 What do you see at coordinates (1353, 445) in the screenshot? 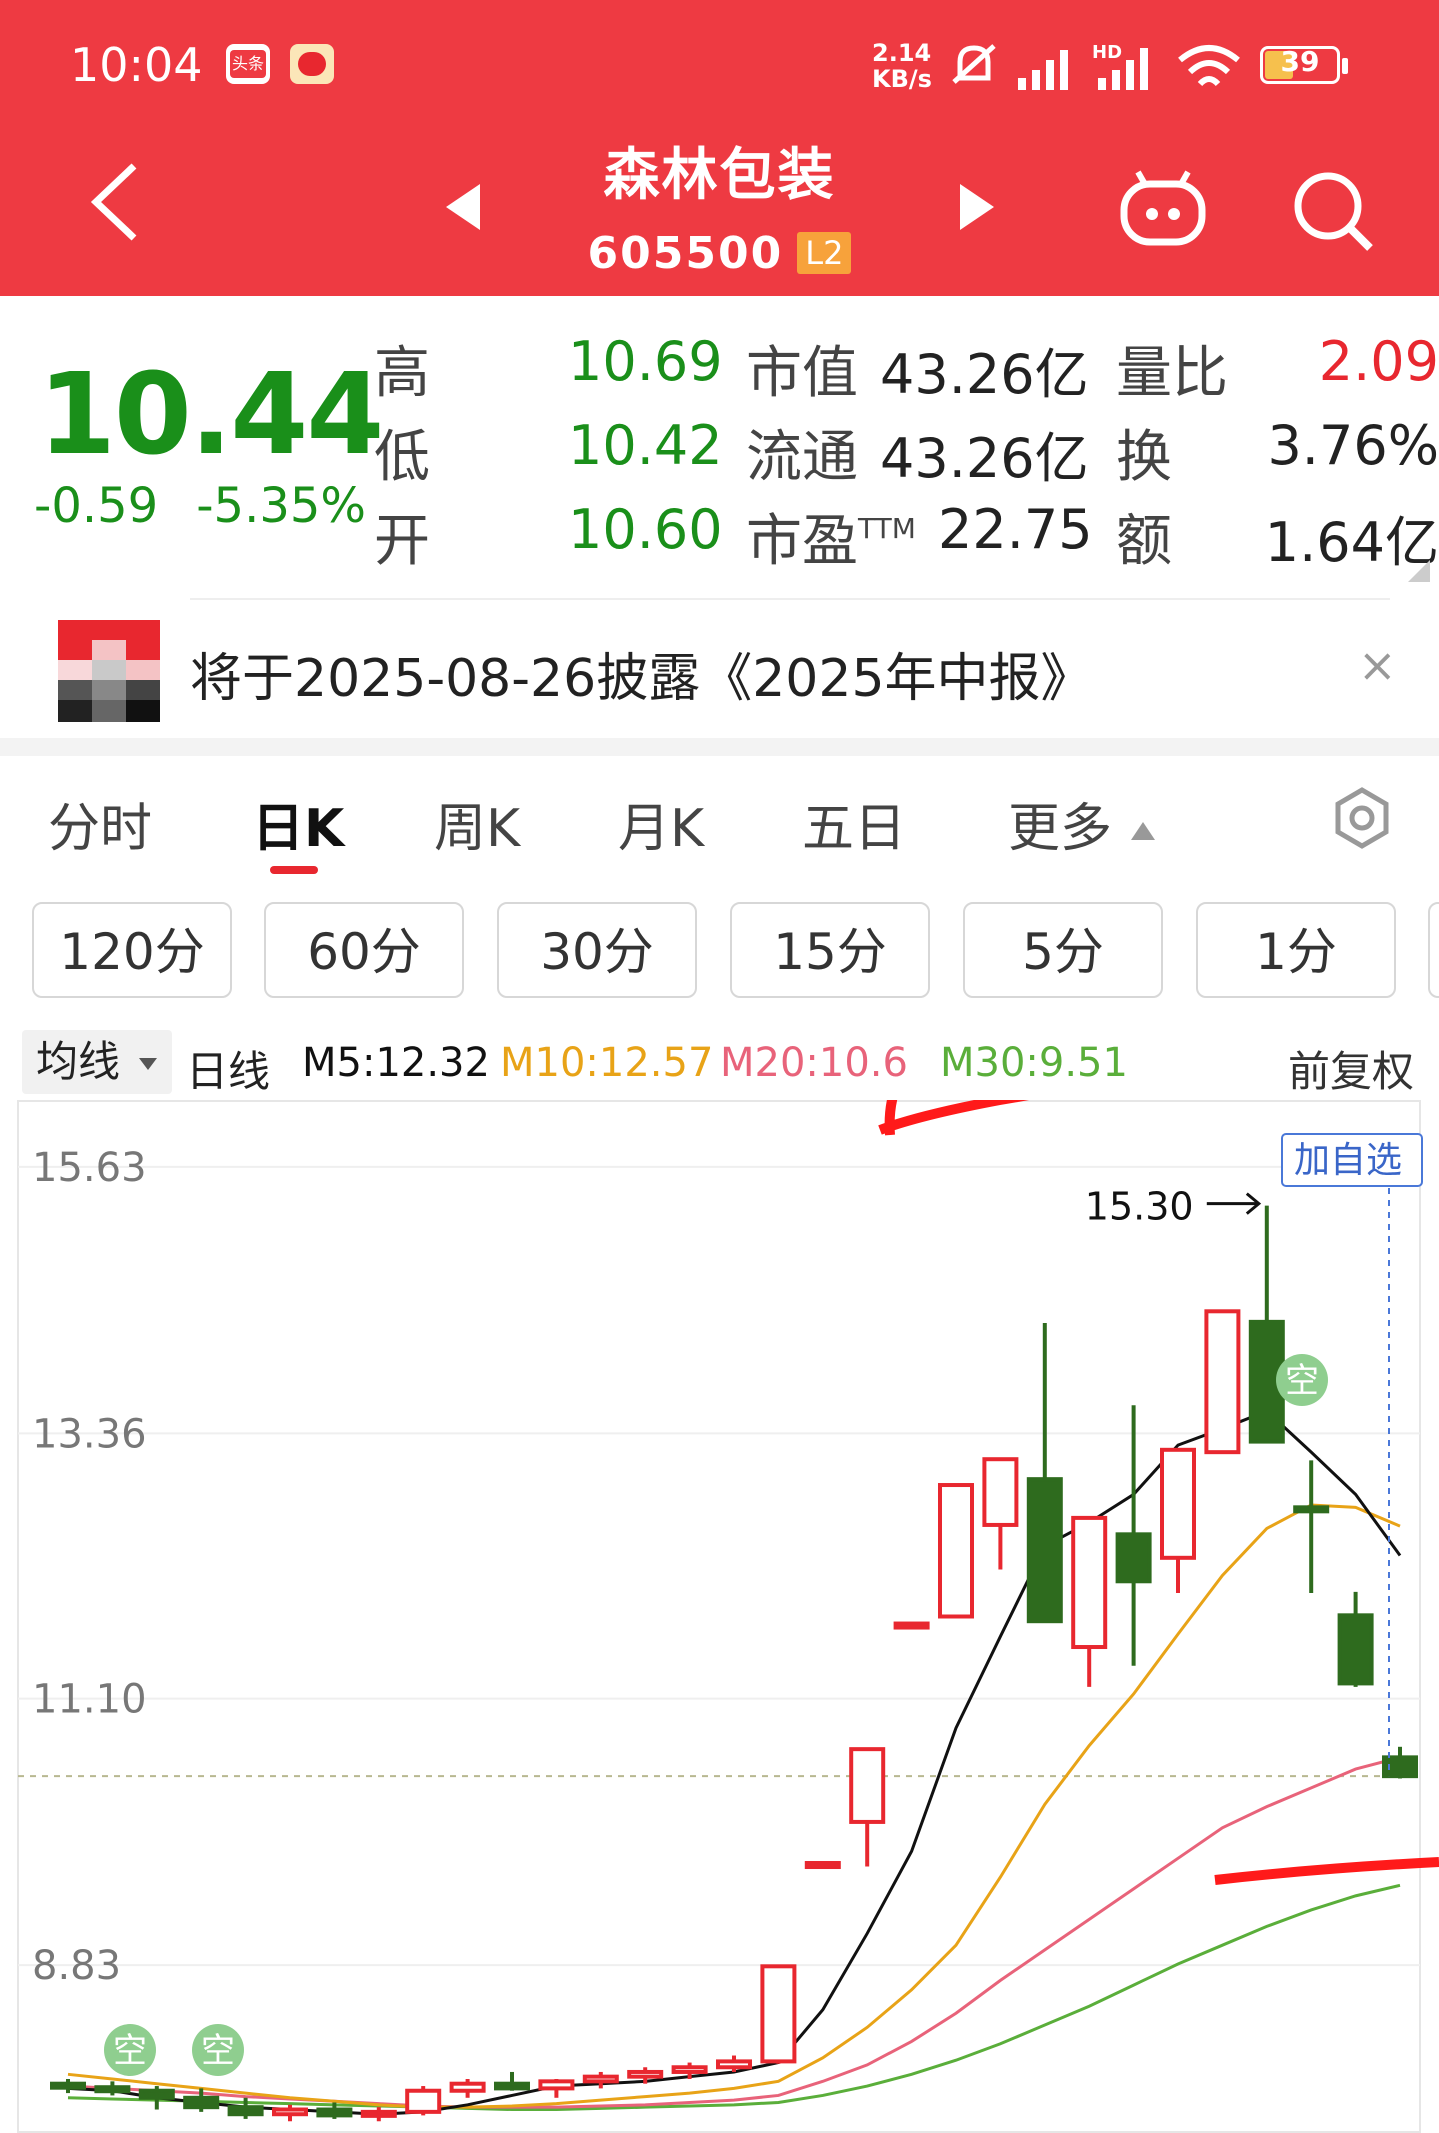
I see `turnover-value: 3.76%` at bounding box center [1353, 445].